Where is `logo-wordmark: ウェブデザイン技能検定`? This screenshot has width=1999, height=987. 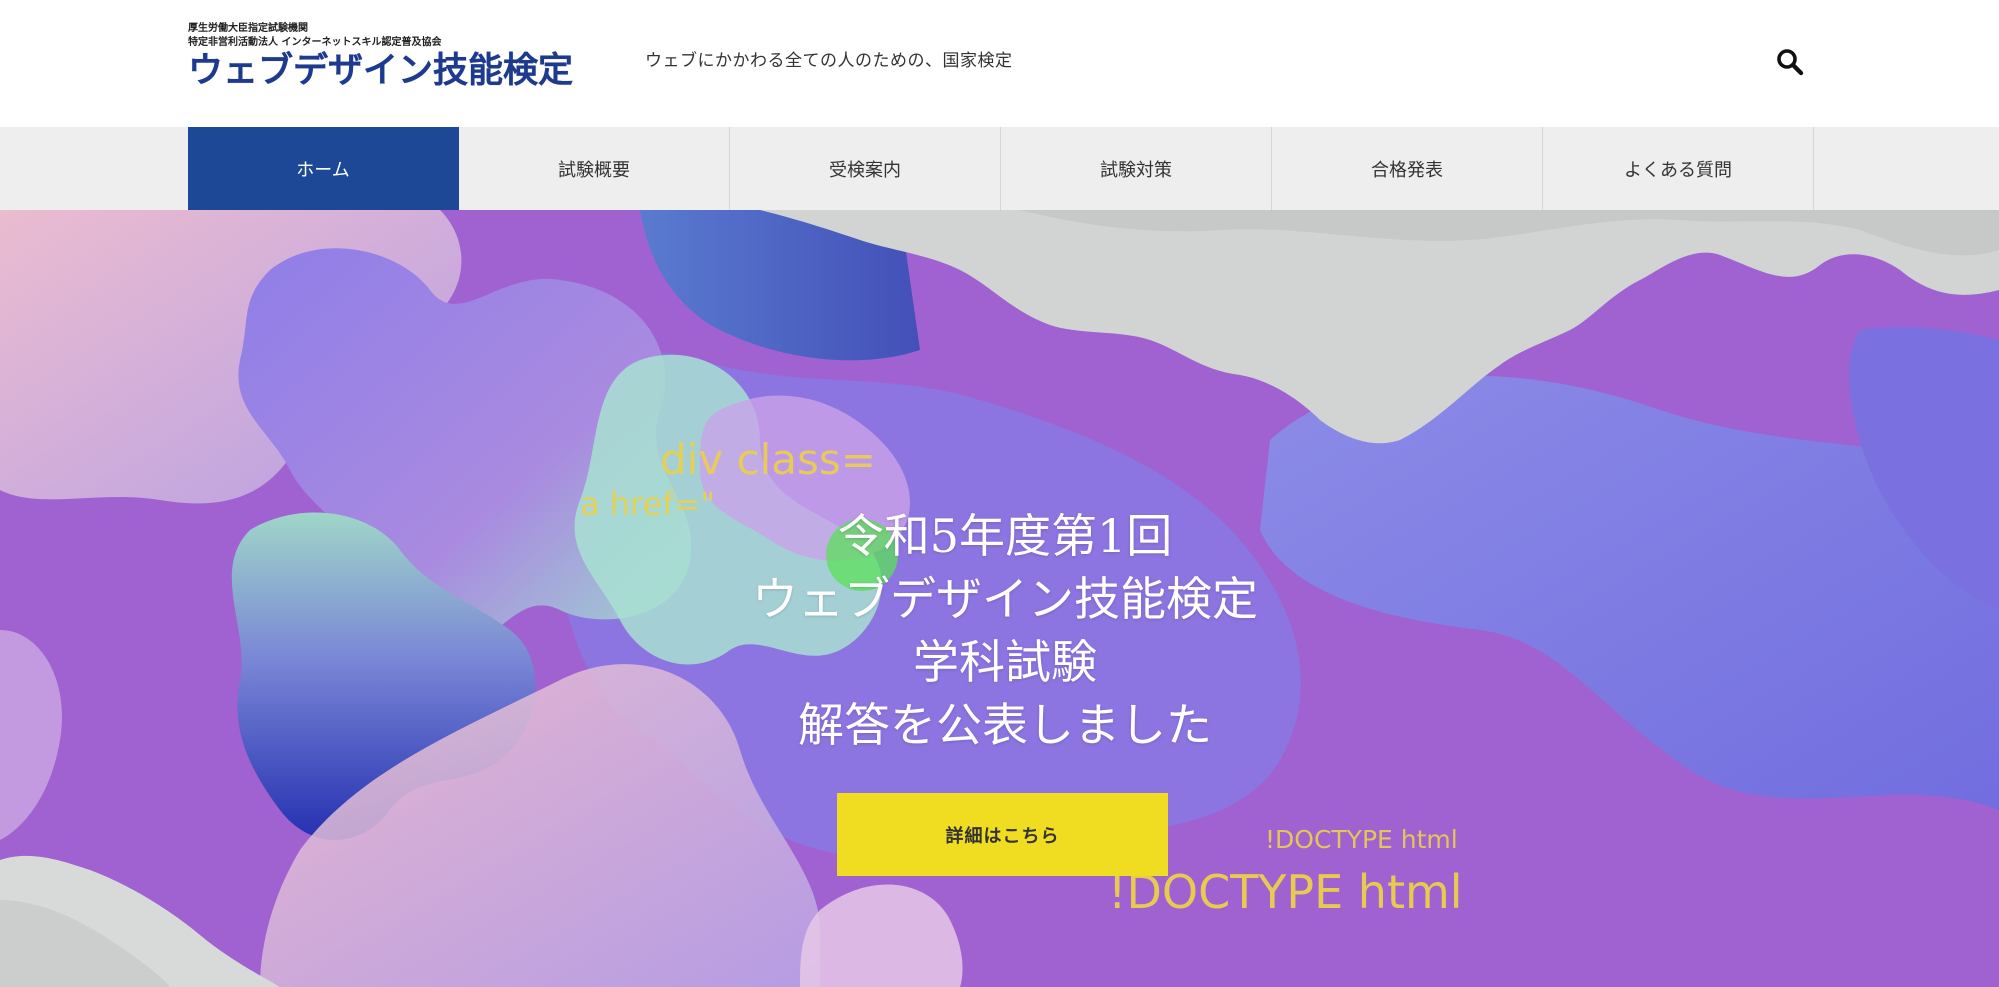 logo-wordmark: ウェブデザイン技能検定 is located at coordinates (381, 71).